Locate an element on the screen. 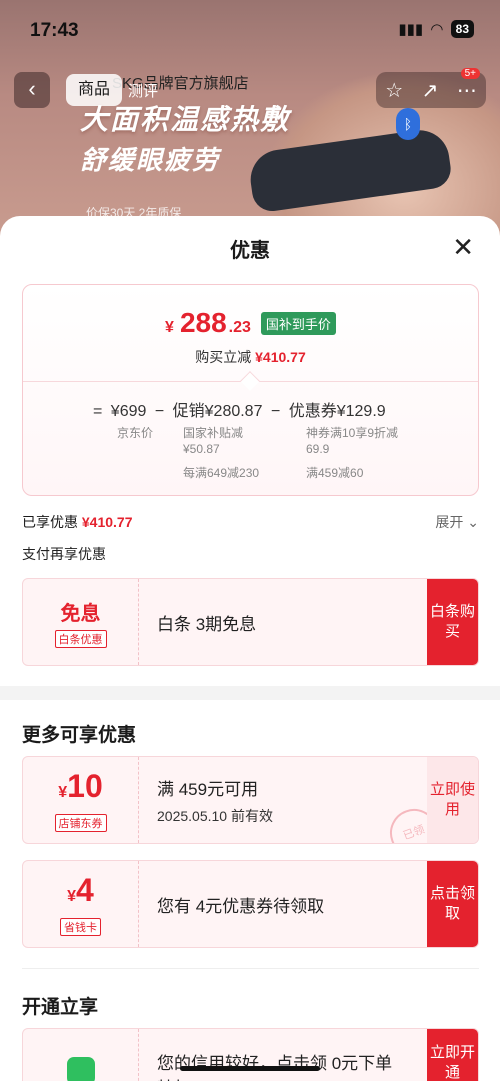  activate-button: 立即开通 is located at coordinates (452, 1055).